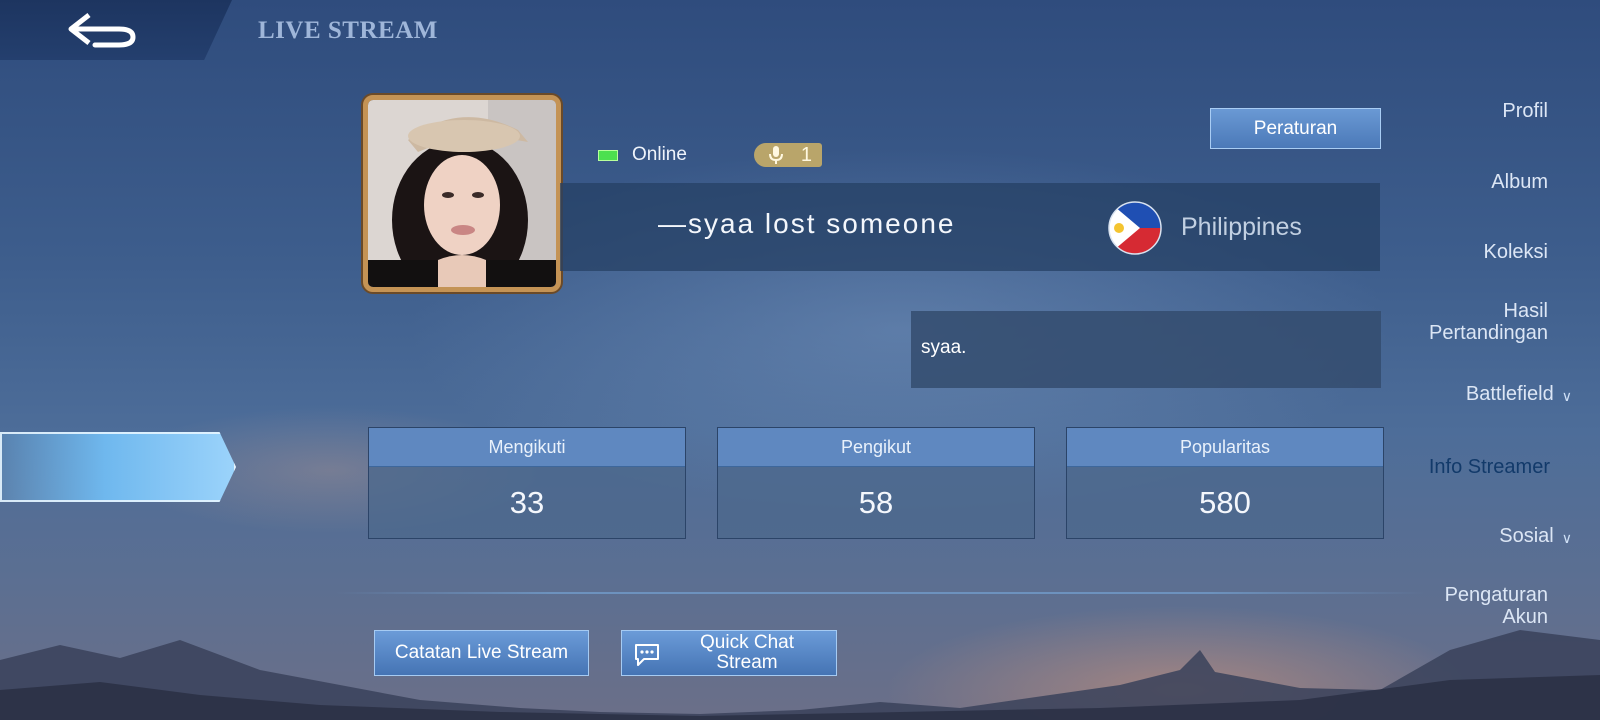 The image size is (1600, 720). What do you see at coordinates (102, 30) in the screenshot?
I see `back-arrow-icon` at bounding box center [102, 30].